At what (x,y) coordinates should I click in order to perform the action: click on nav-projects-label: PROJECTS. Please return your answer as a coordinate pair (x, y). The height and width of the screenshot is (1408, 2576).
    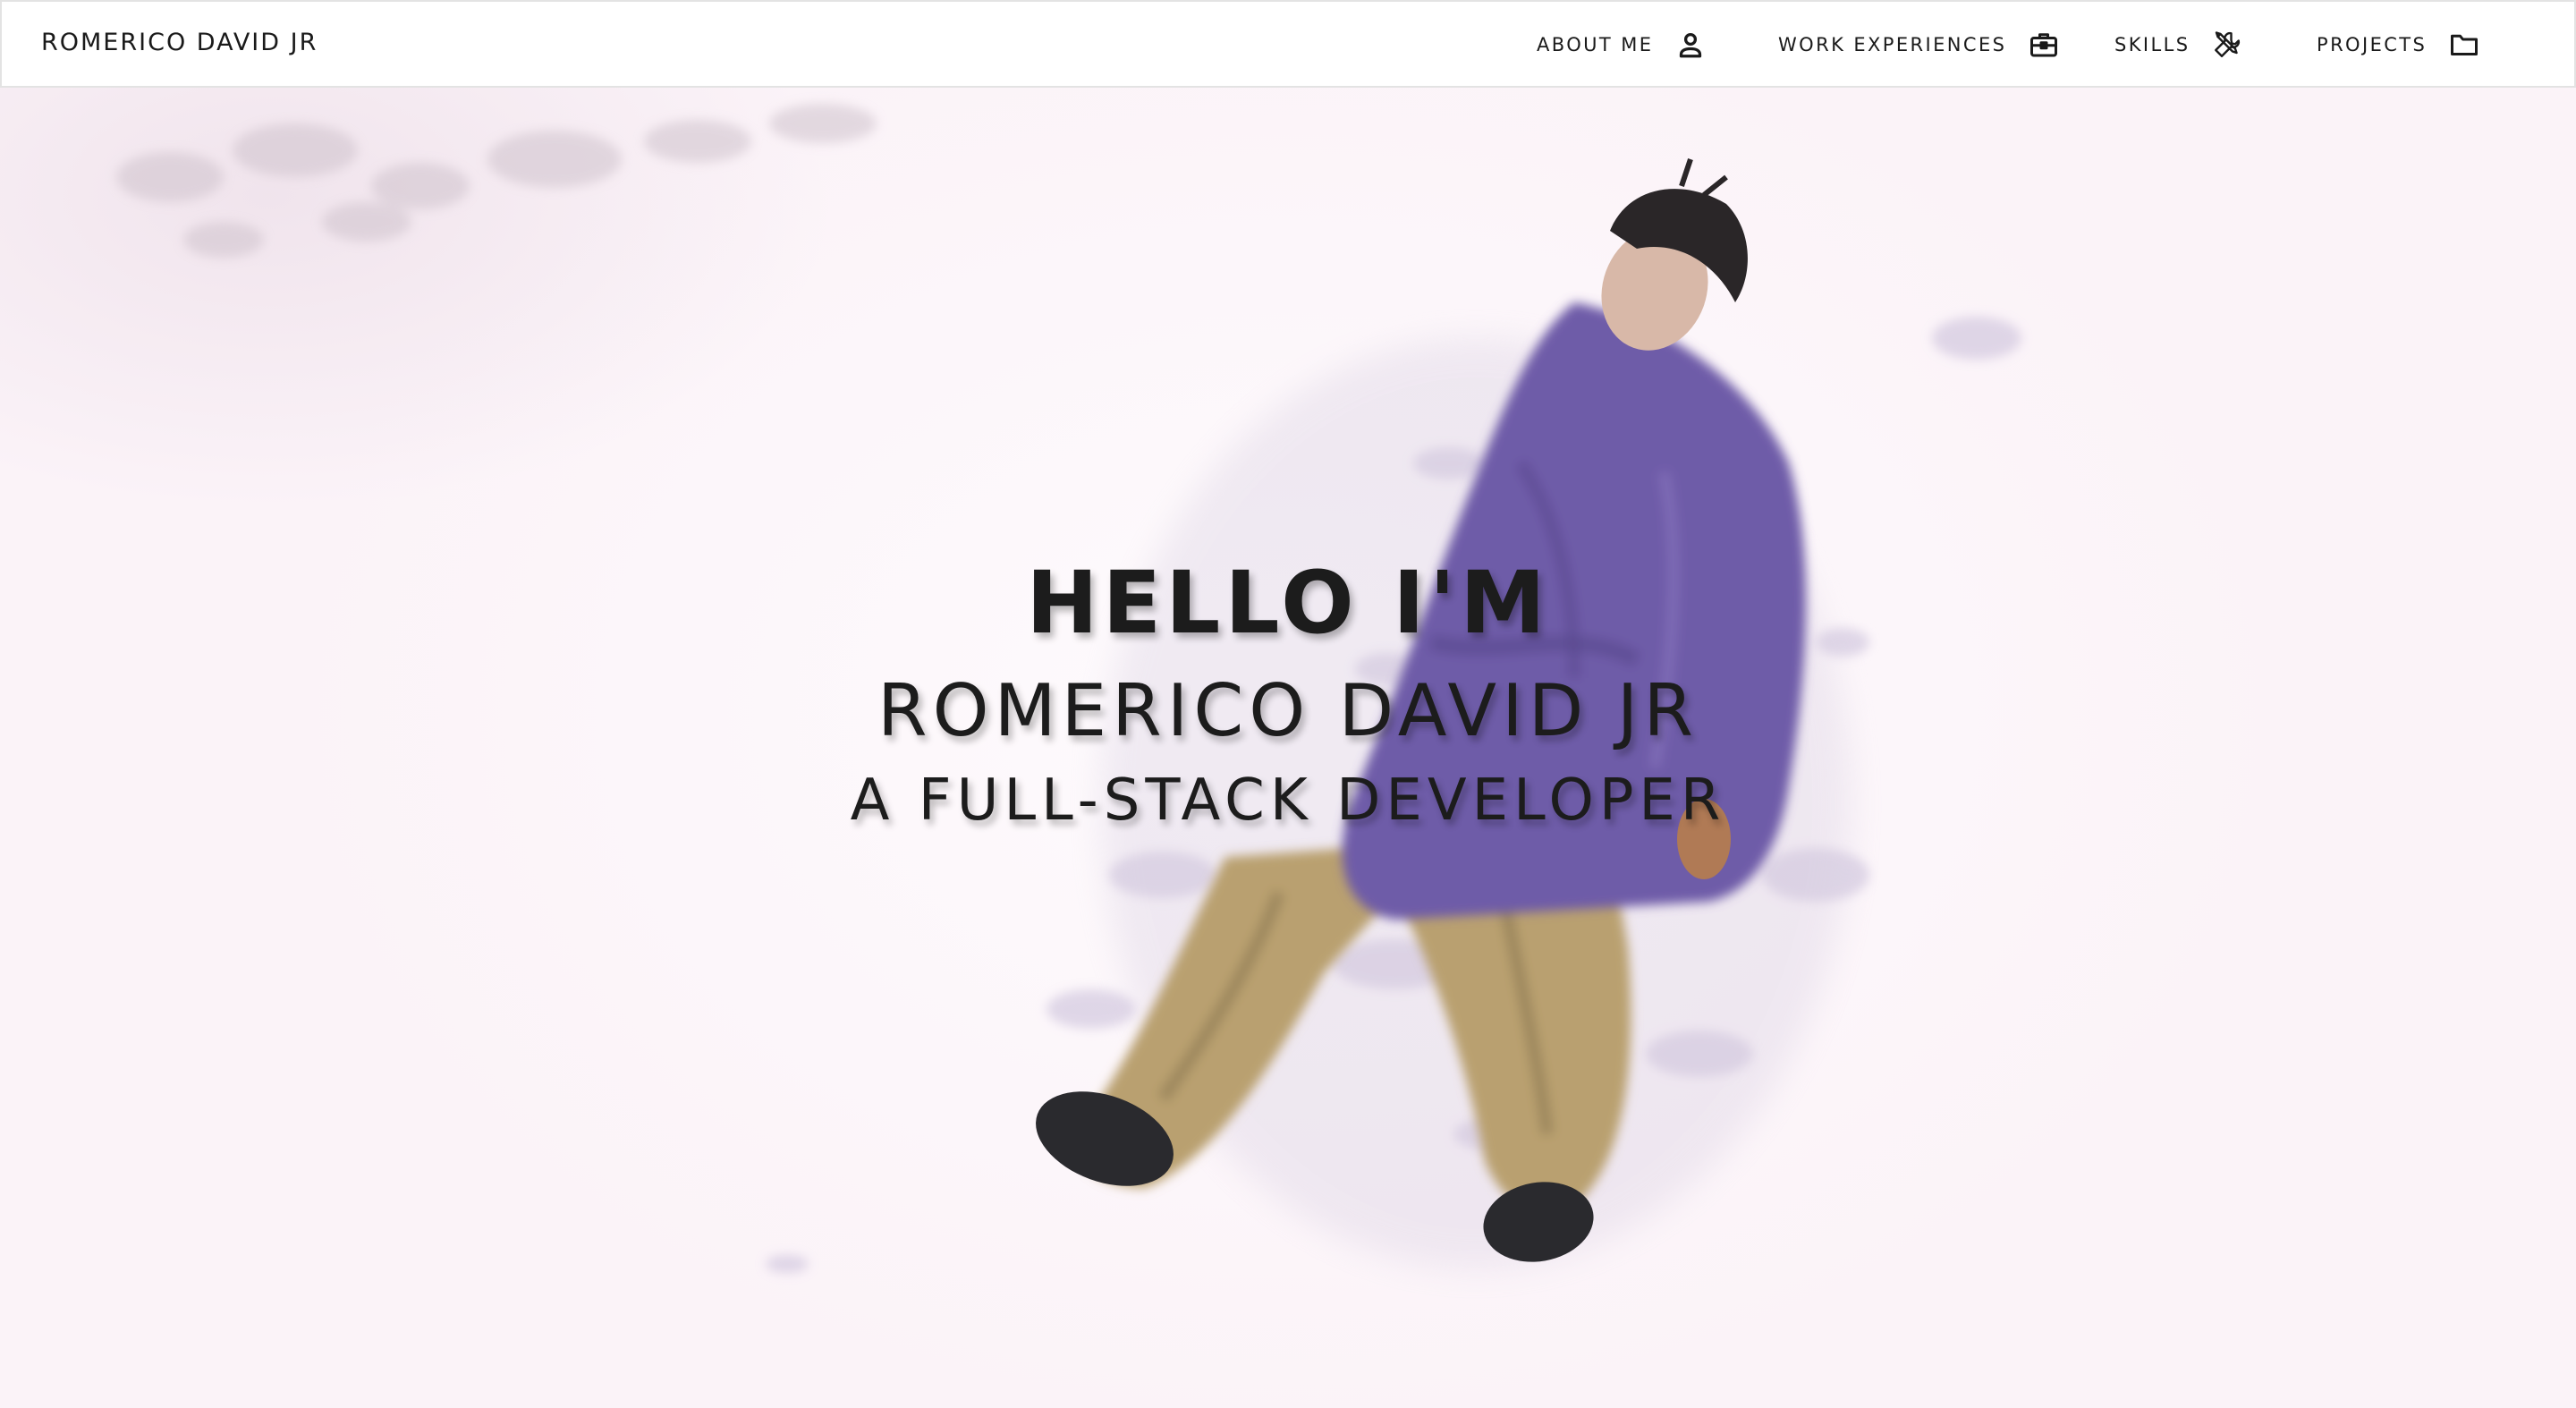
    Looking at the image, I should click on (2372, 44).